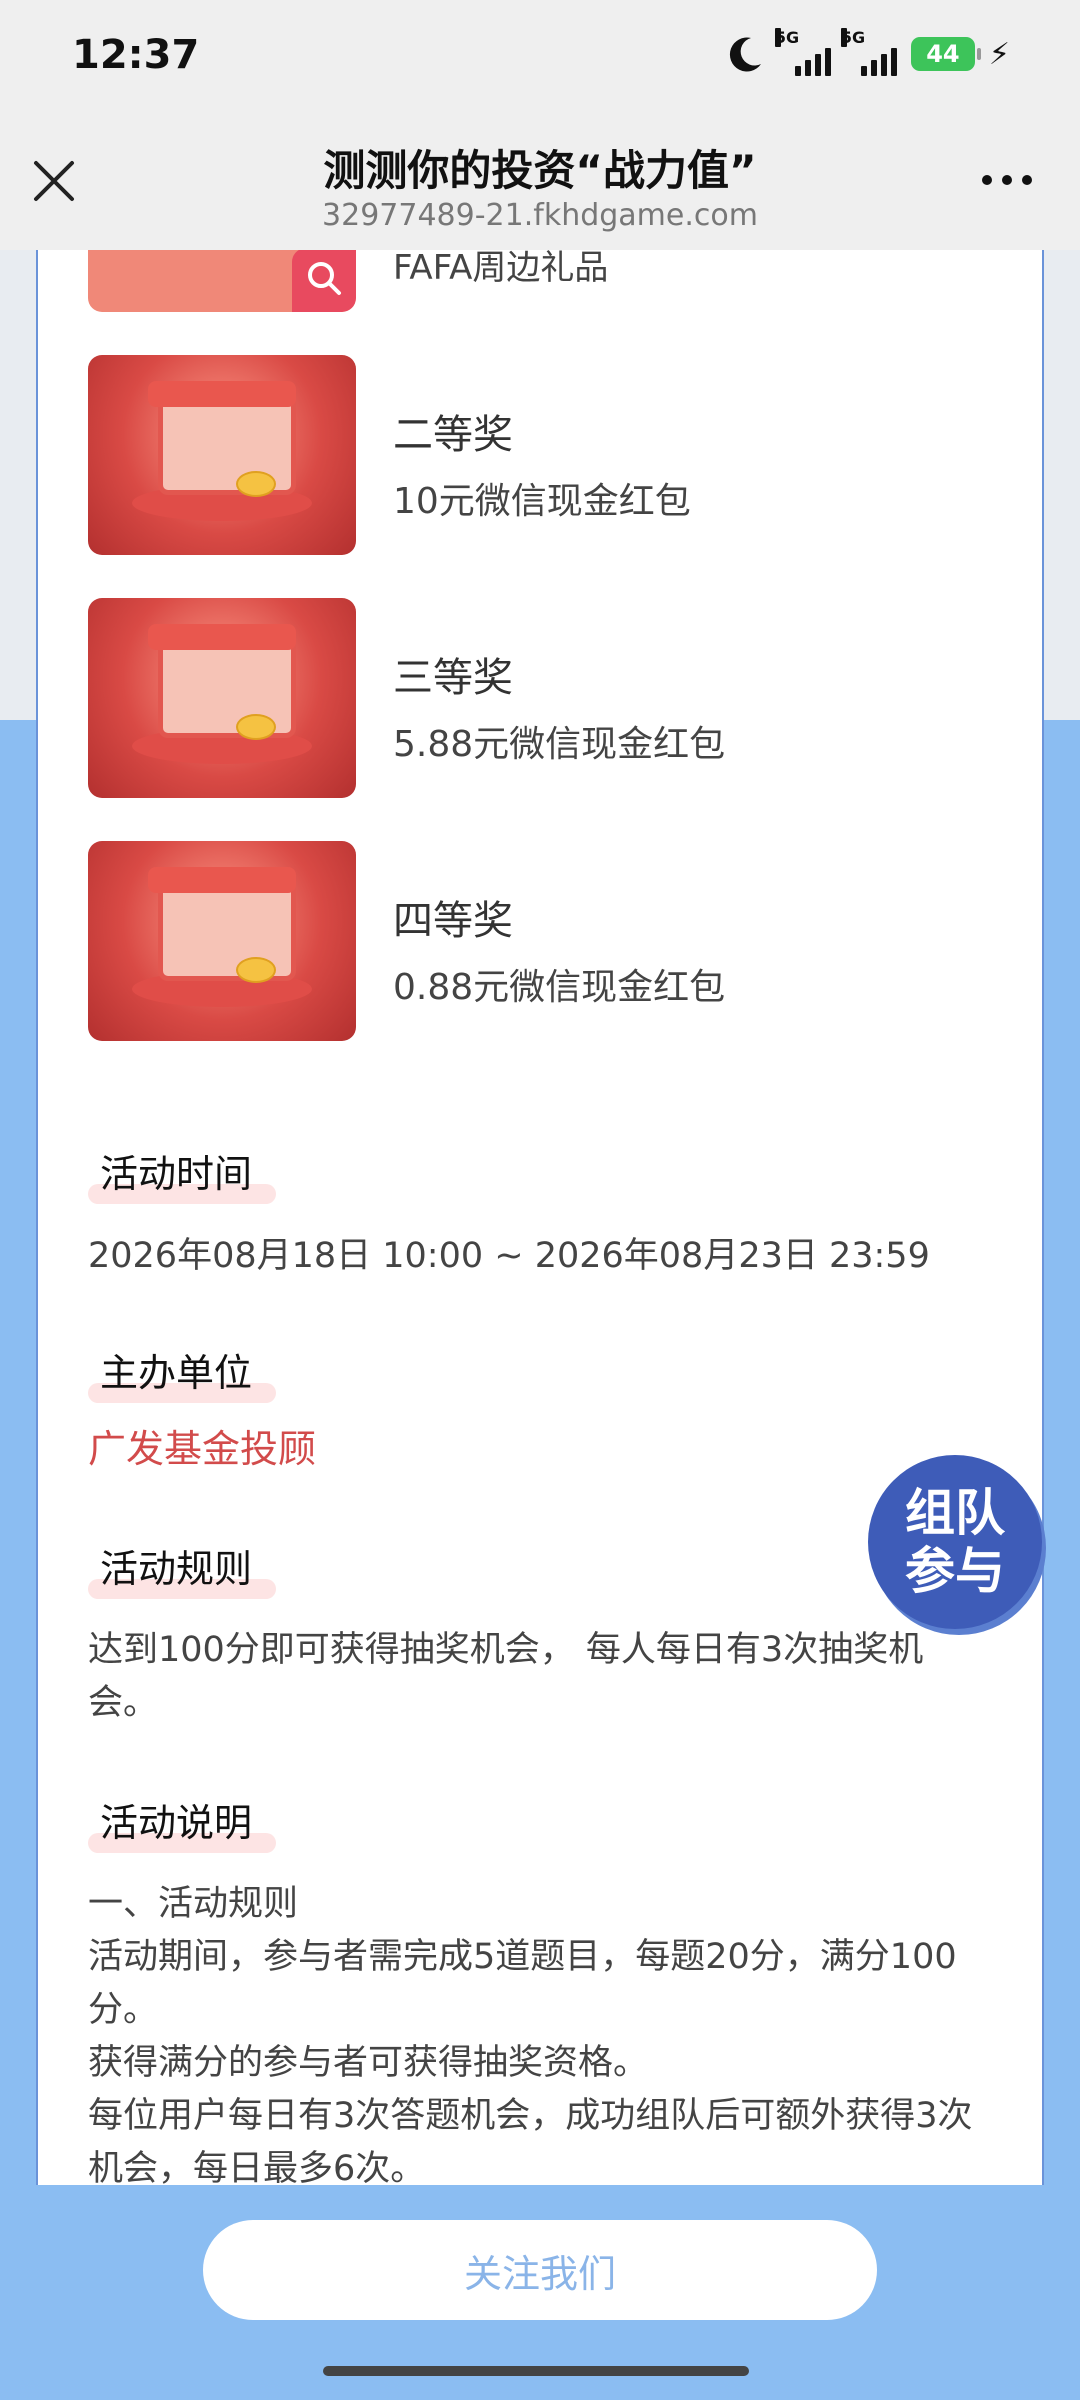  I want to click on home-indicator, so click(536, 2371).